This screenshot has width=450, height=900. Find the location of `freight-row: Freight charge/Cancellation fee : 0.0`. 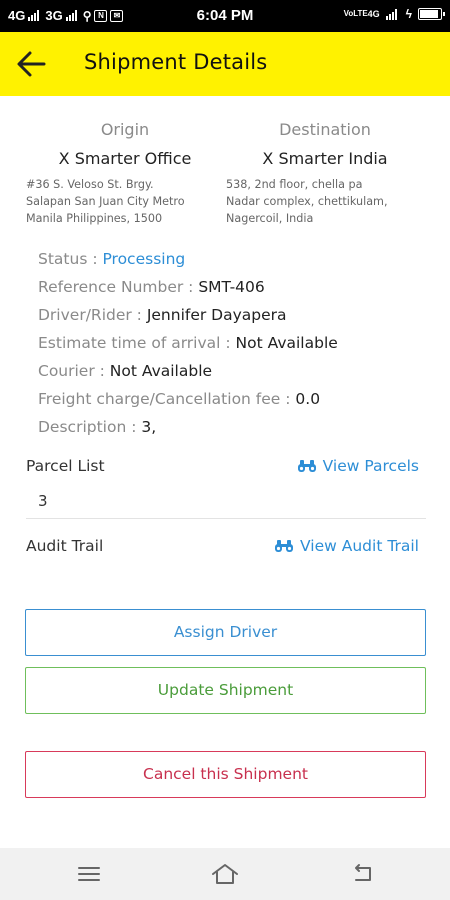

freight-row: Freight charge/Cancellation fee : 0.0 is located at coordinates (188, 402).